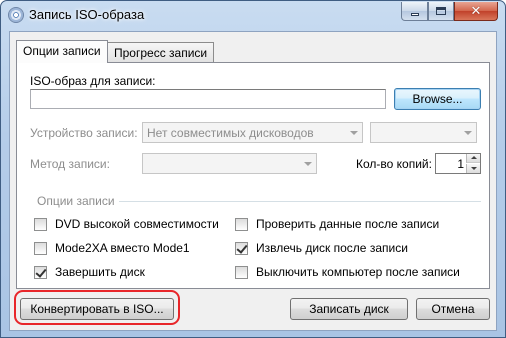  What do you see at coordinates (208, 99) in the screenshot?
I see `iso-path-input` at bounding box center [208, 99].